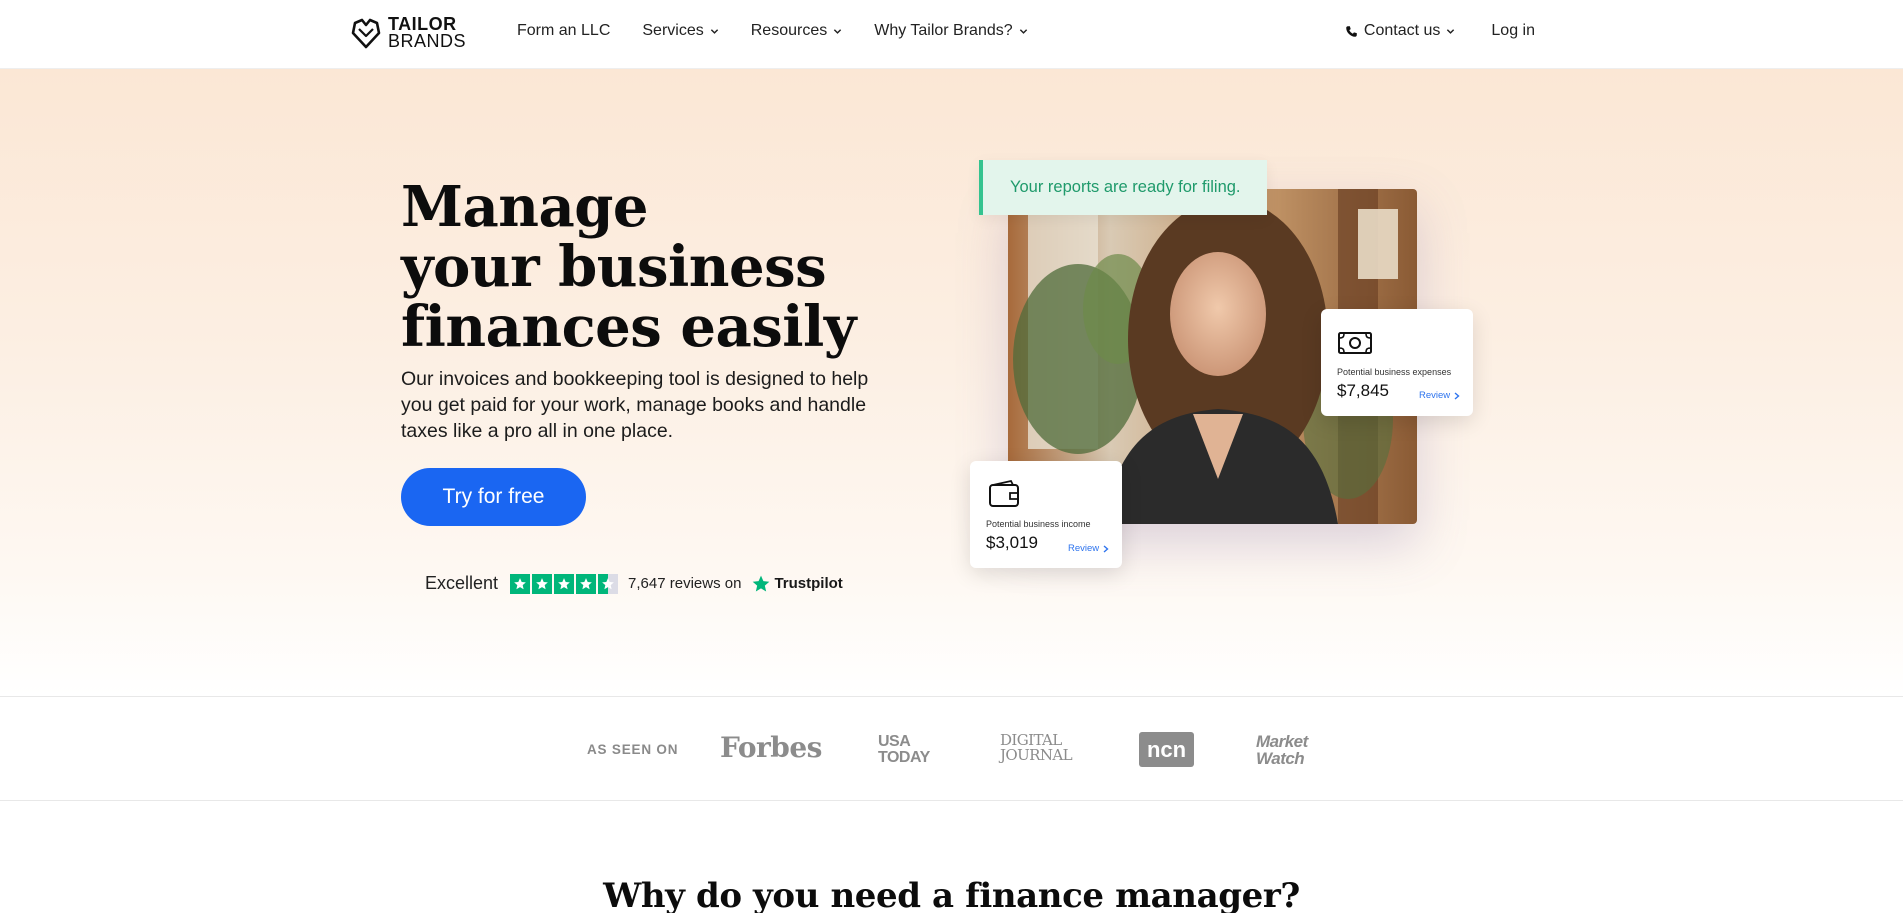 The width and height of the screenshot is (1903, 913). I want to click on trustpilot-stars, so click(564, 583).